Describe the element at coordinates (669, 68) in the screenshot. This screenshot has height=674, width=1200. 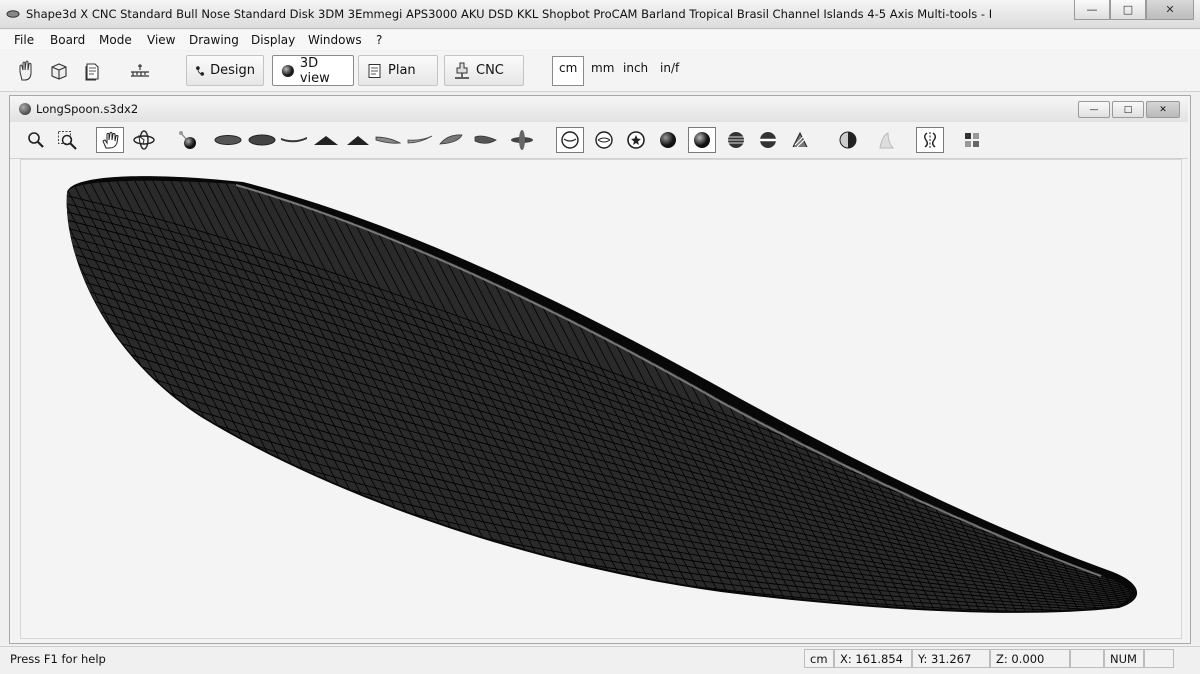
I see `unit-inf-button: in/f` at that location.